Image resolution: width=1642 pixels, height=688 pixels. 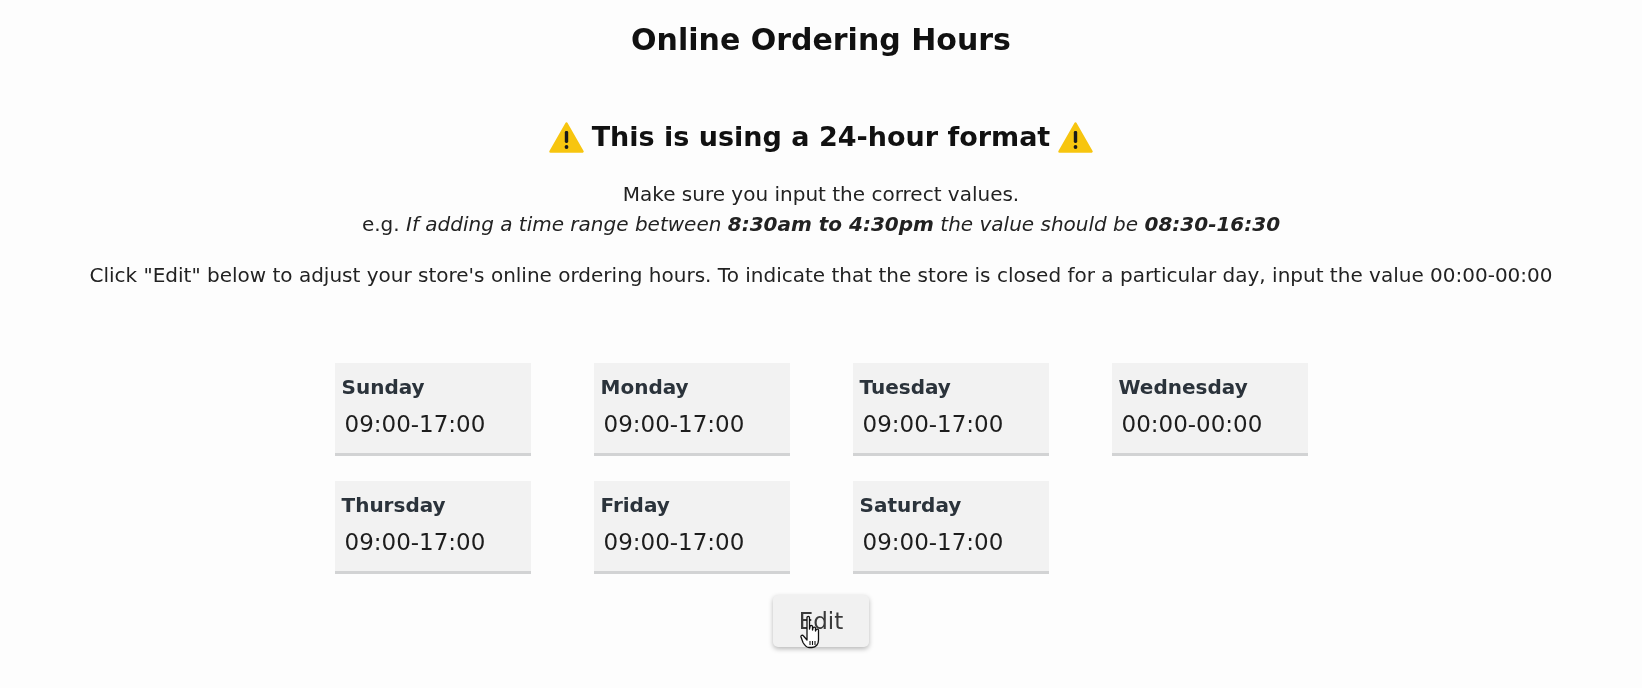 I want to click on warning-heading: This is using a 24-hour format, so click(x=821, y=137).